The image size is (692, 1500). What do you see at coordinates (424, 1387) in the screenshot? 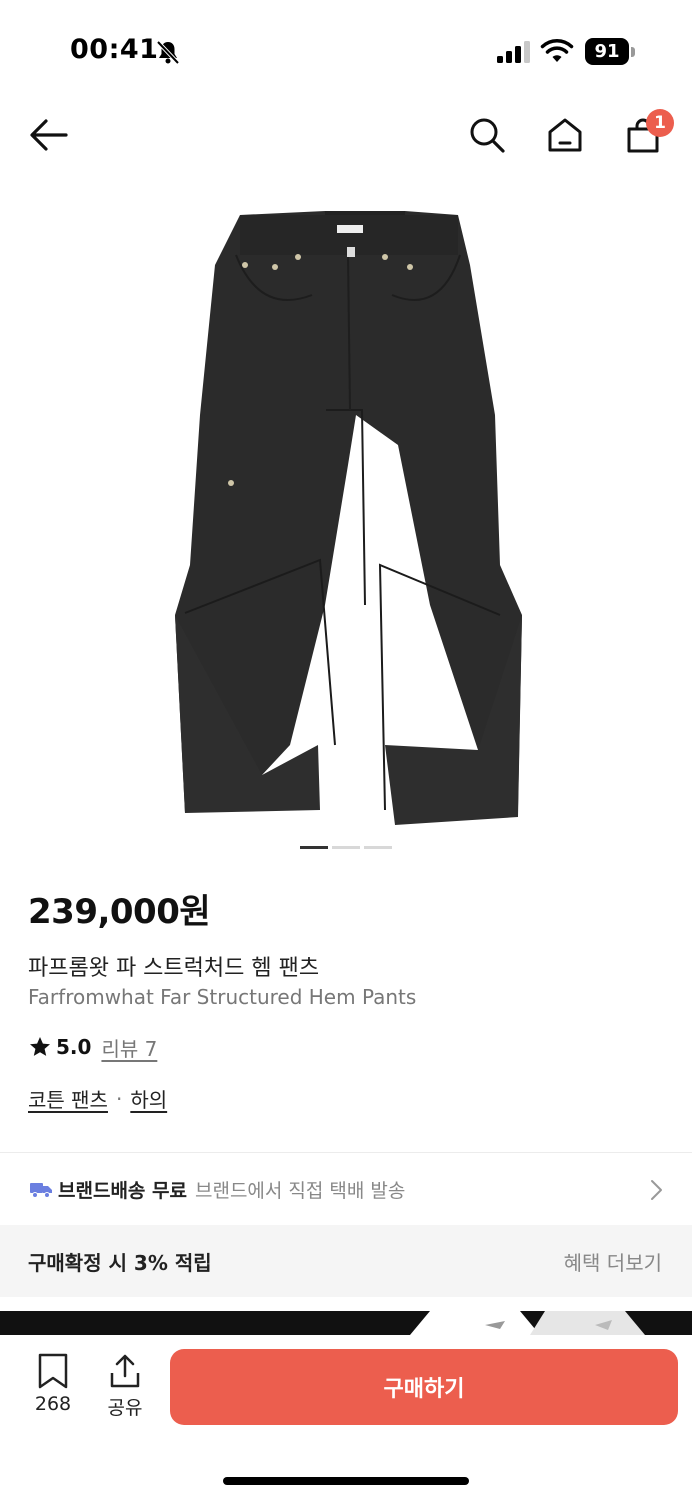
I see `buy-button: 구매하기` at bounding box center [424, 1387].